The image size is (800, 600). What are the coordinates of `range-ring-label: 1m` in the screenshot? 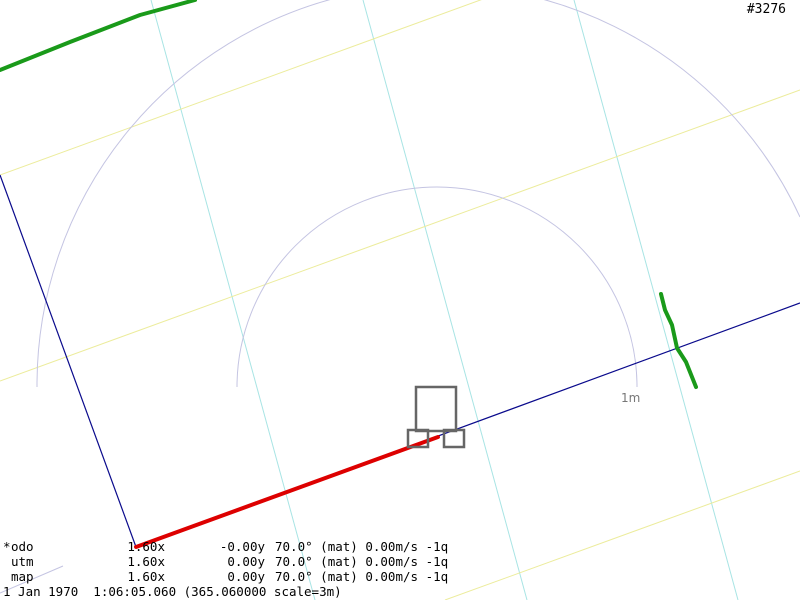 It's located at (630, 398).